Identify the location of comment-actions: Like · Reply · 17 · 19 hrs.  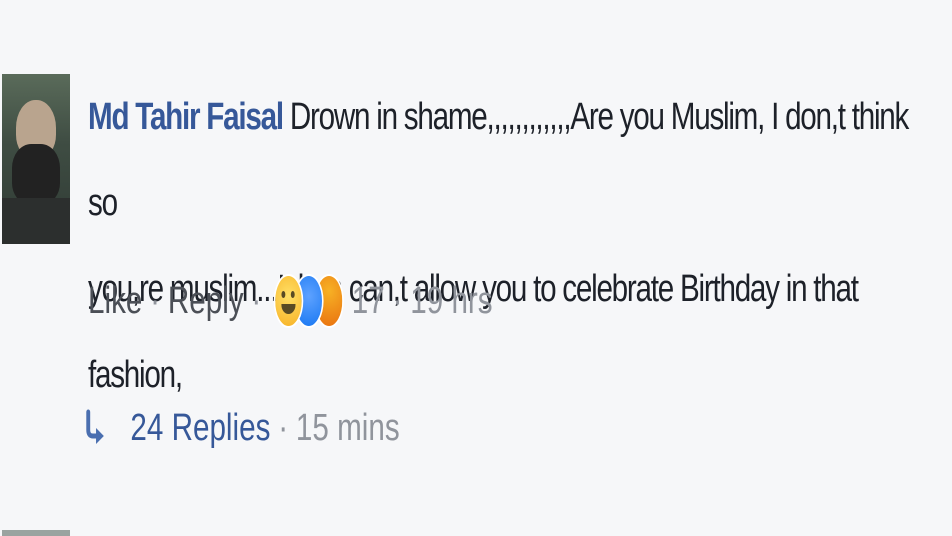
(290, 301).